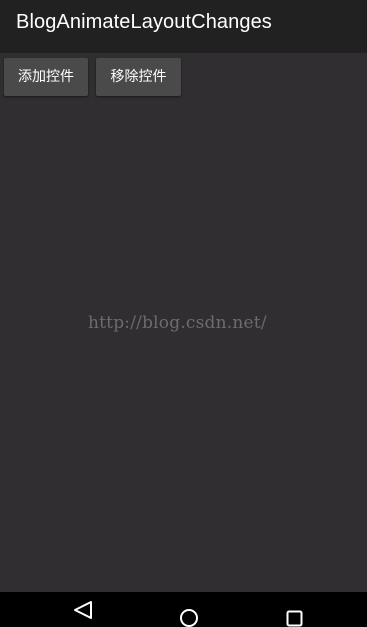 The image size is (367, 627). What do you see at coordinates (177, 323) in the screenshot?
I see `watermark-text: http://blog.csdn.net/` at bounding box center [177, 323].